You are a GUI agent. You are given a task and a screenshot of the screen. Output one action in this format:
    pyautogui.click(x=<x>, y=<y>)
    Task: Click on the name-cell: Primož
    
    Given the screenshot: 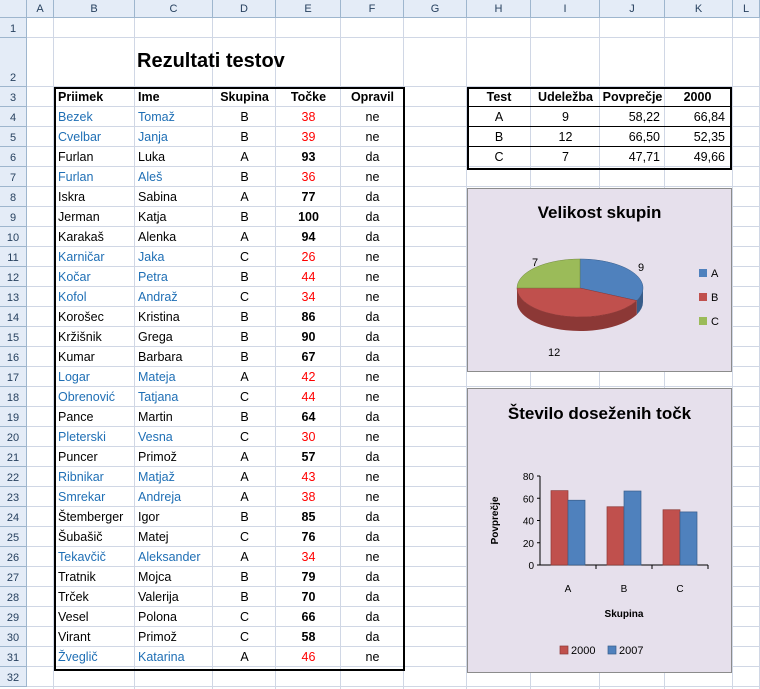 What is the action you would take?
    pyautogui.click(x=175, y=637)
    